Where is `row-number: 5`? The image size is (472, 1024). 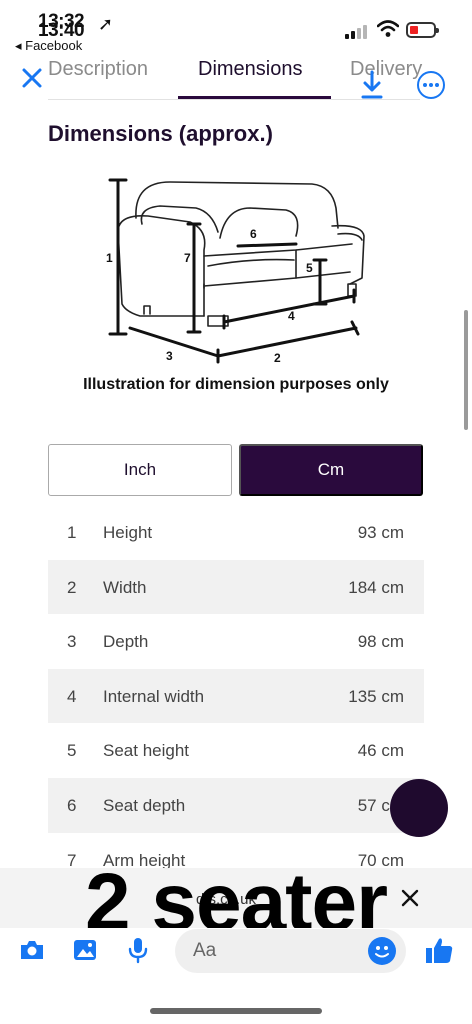 row-number: 5 is located at coordinates (72, 751).